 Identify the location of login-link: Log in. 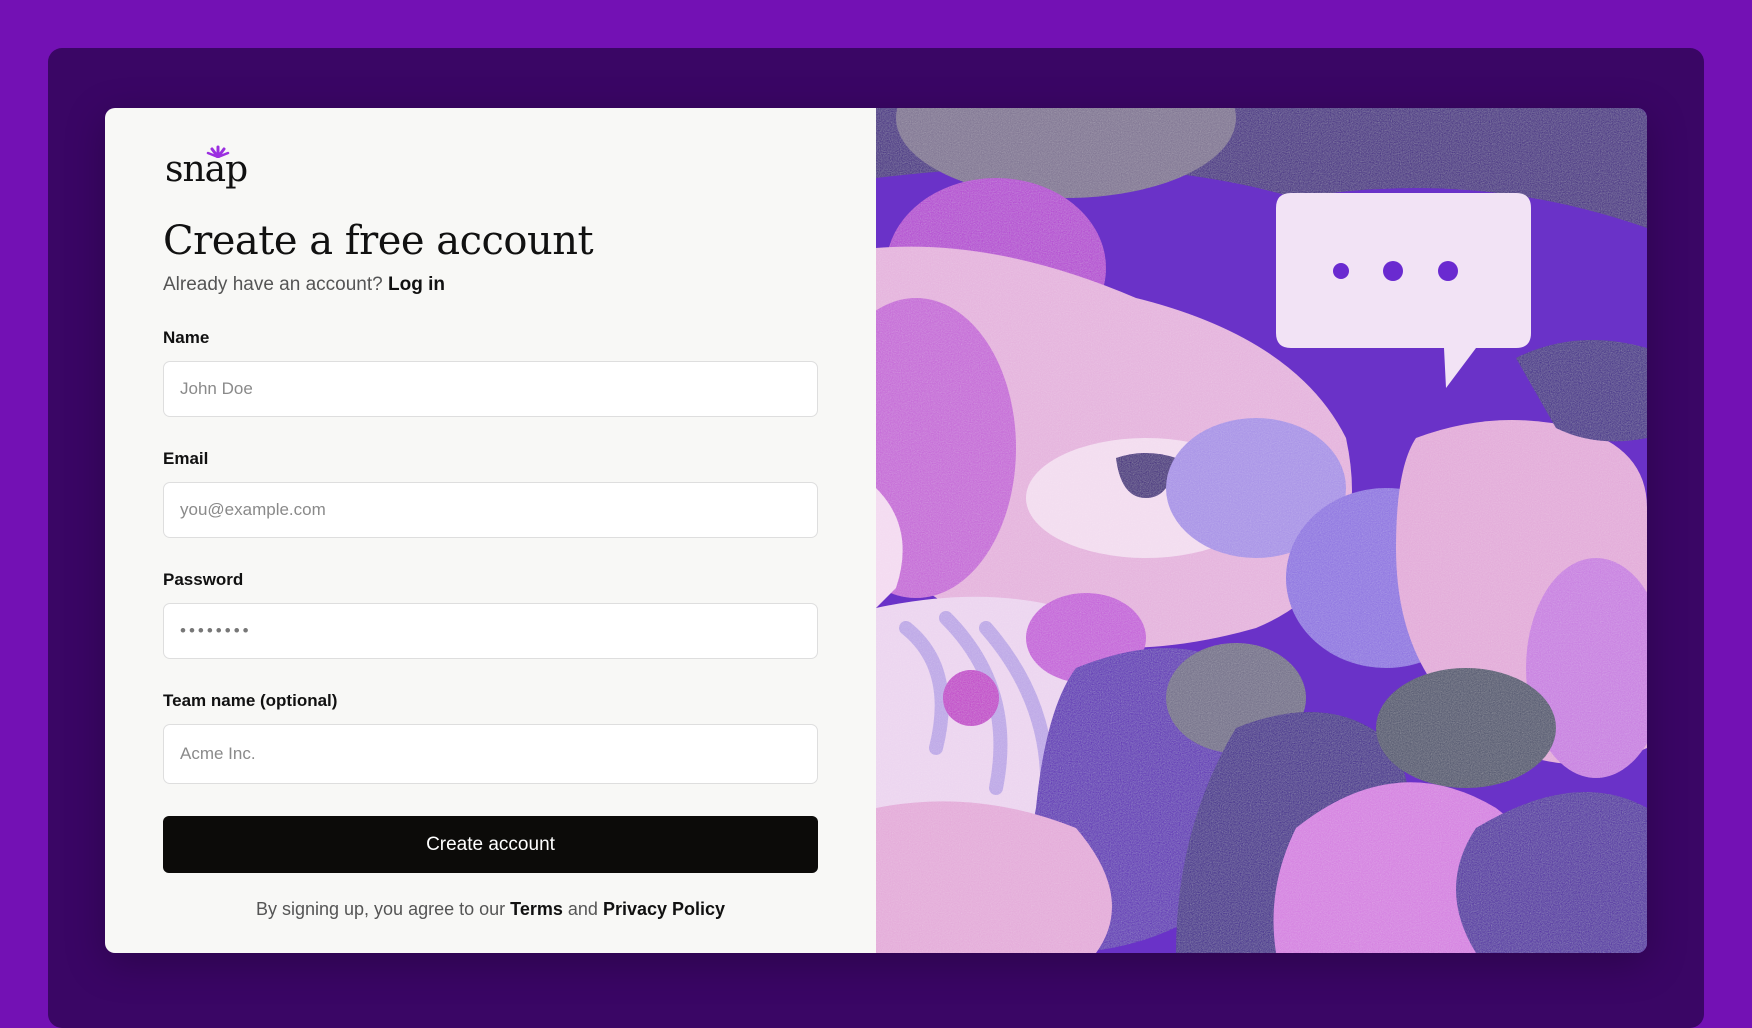
(416, 284).